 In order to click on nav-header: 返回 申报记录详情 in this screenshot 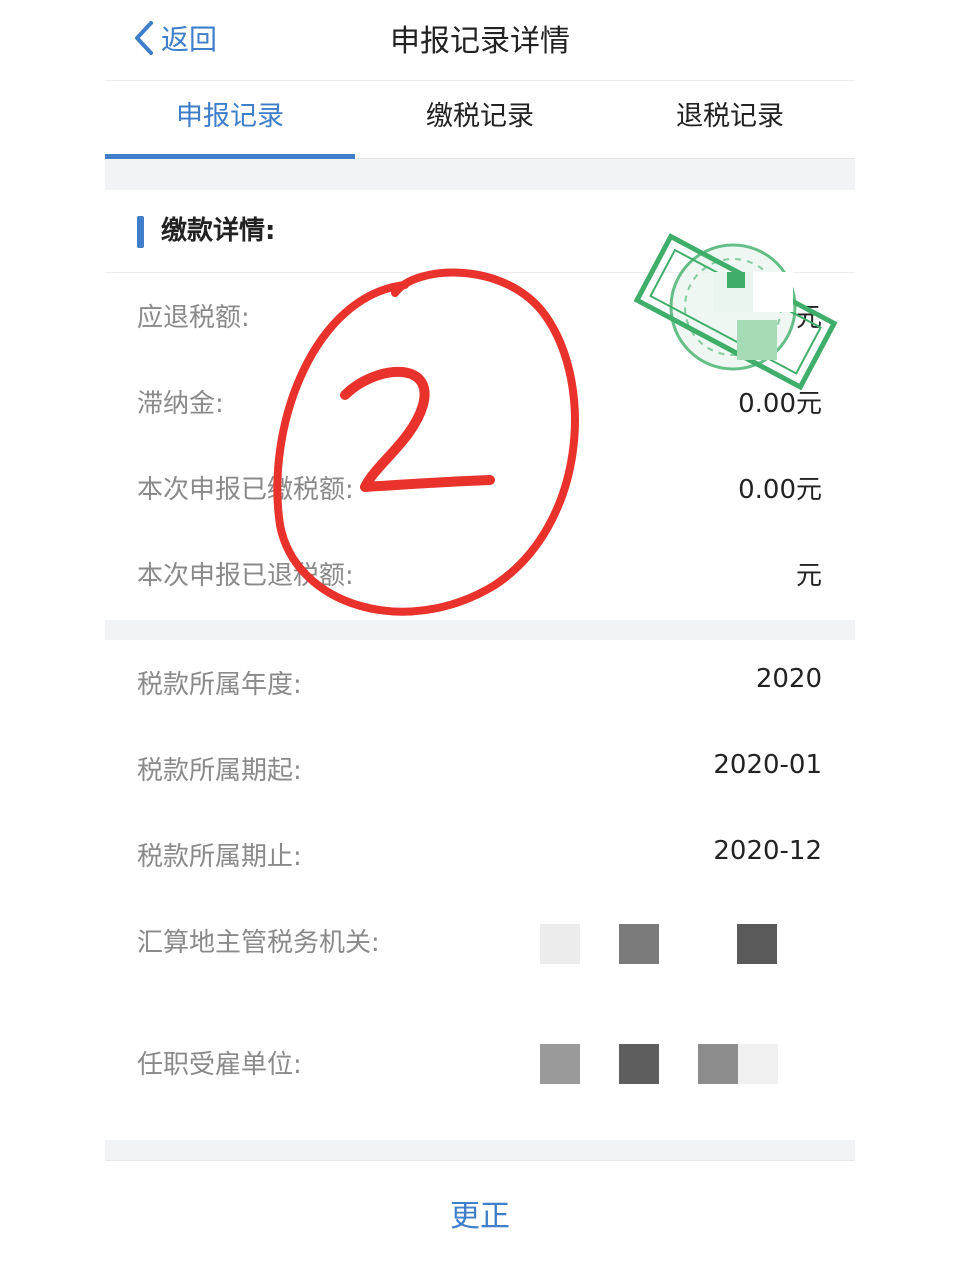, I will do `click(480, 40)`.